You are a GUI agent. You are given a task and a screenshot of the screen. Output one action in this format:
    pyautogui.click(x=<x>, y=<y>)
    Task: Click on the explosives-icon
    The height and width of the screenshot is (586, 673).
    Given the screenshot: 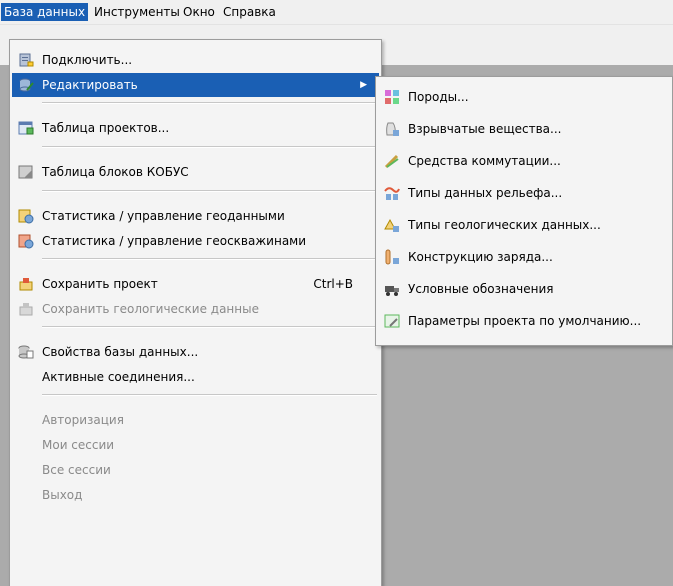 What is the action you would take?
    pyautogui.click(x=392, y=129)
    